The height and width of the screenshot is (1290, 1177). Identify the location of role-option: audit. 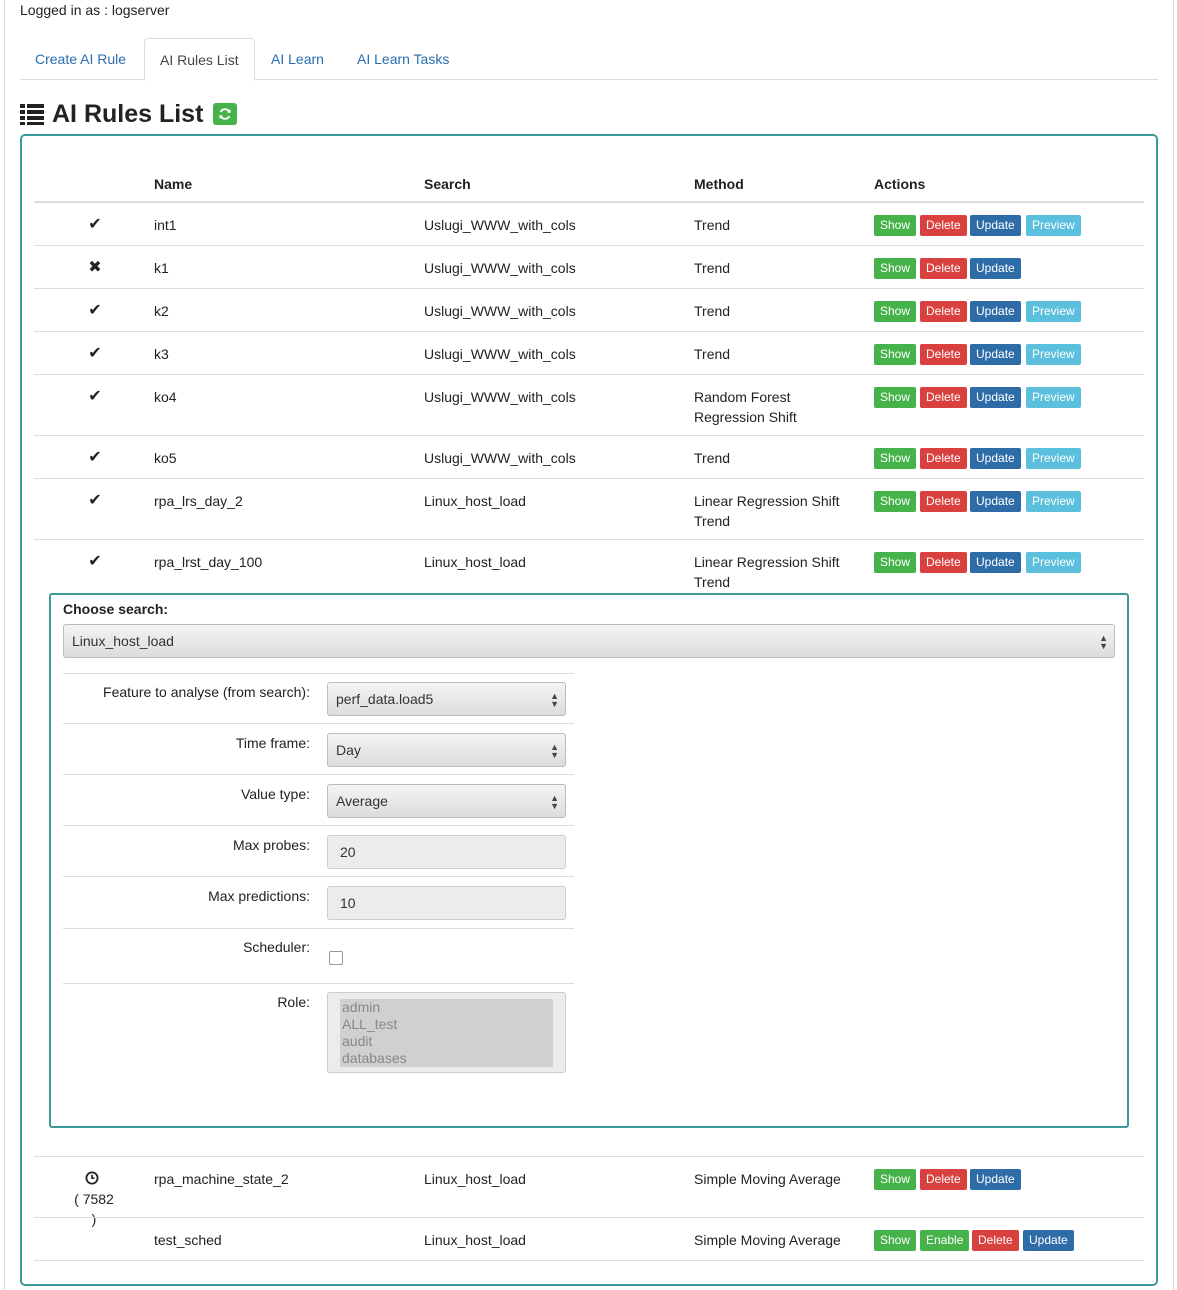
(446, 1041).